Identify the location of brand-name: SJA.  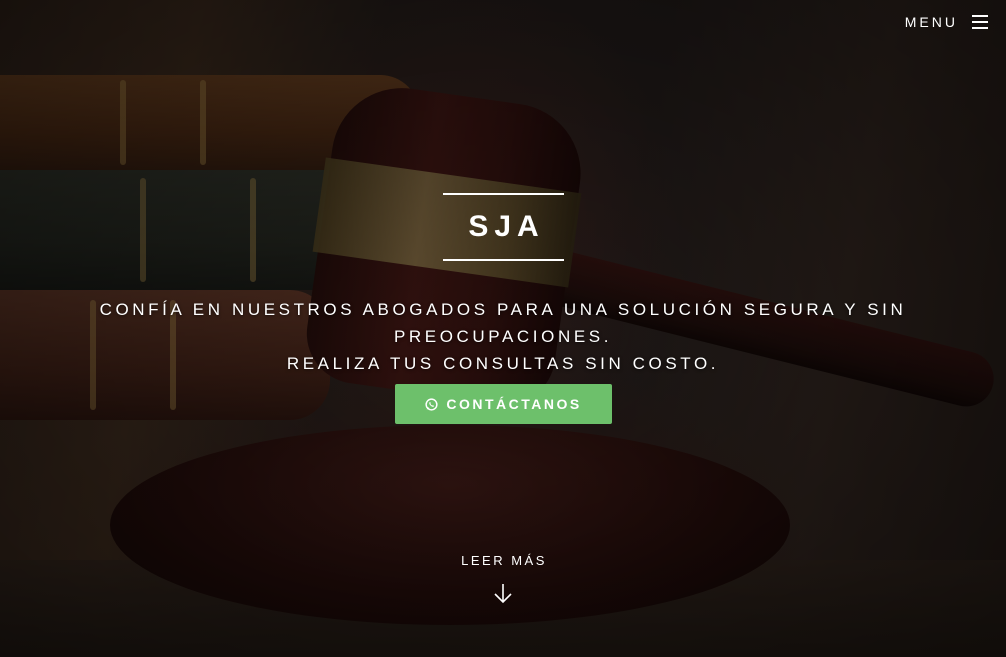
(506, 226).